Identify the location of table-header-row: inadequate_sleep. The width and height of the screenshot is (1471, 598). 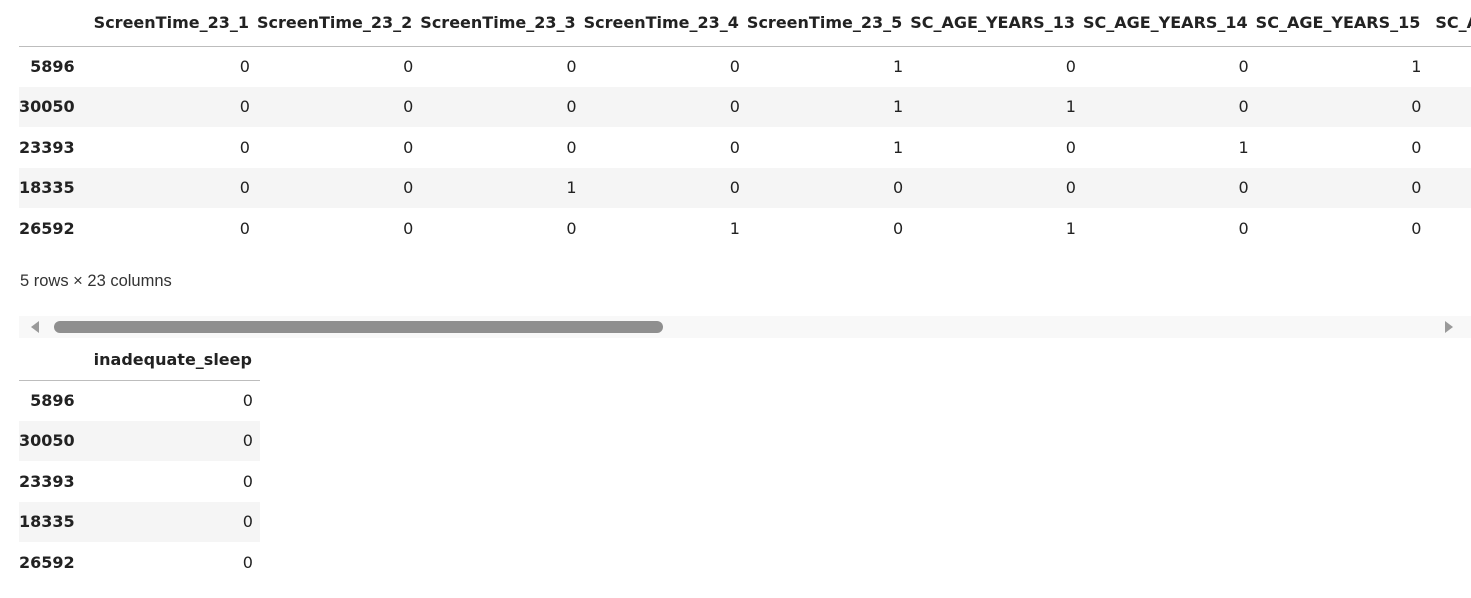
(139, 360).